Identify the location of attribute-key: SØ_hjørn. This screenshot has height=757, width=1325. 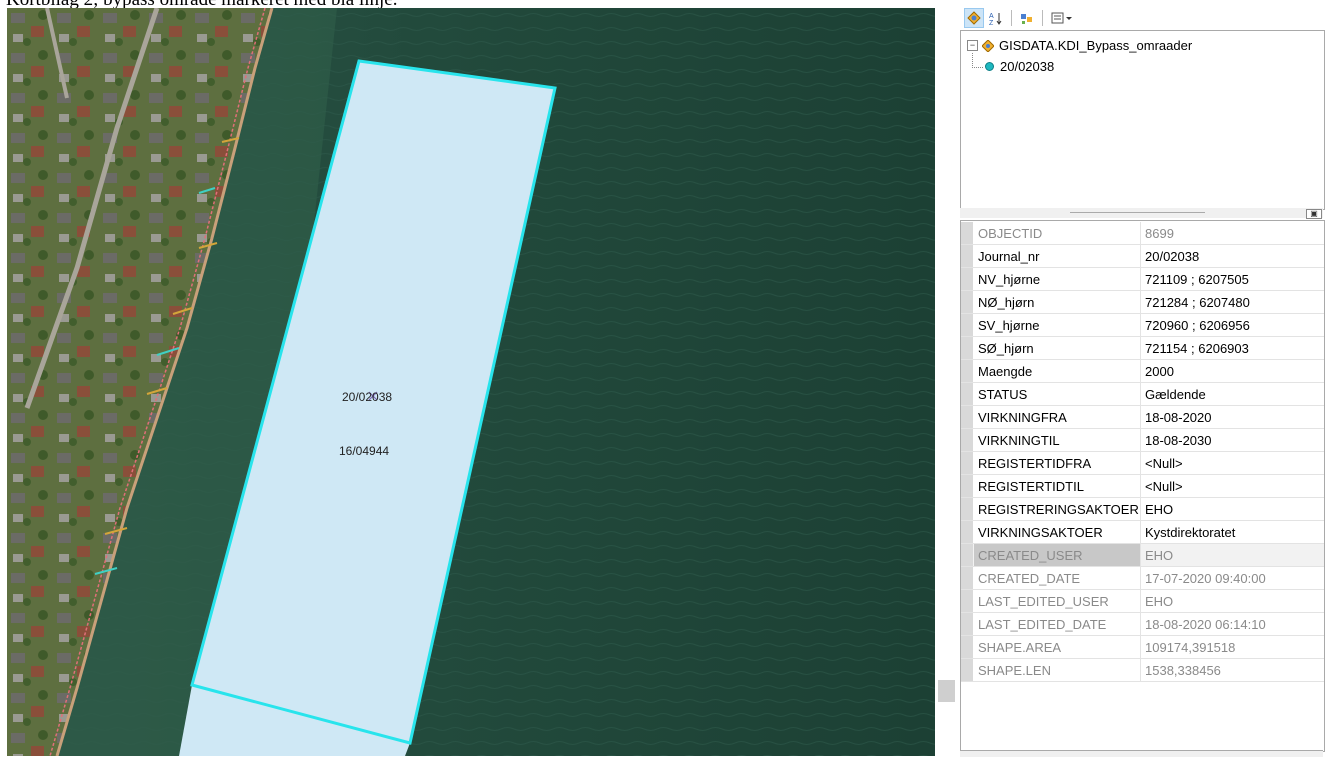
(1006, 348).